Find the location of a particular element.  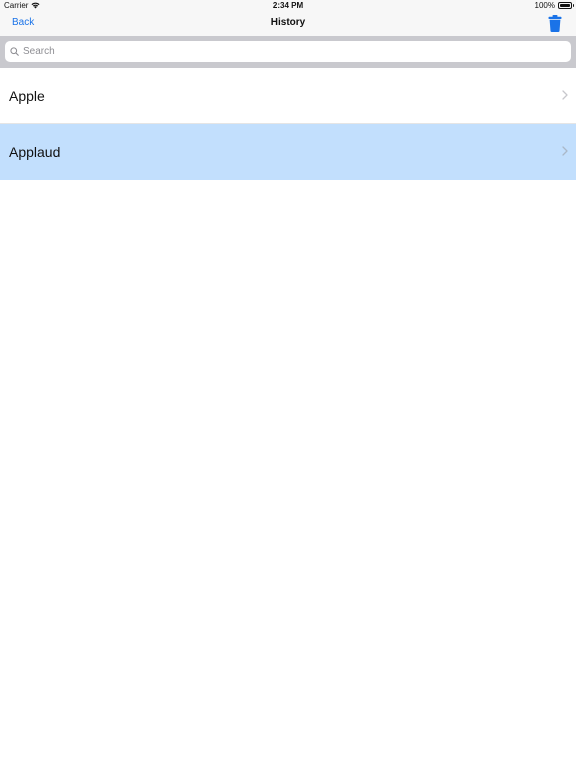

search-field is located at coordinates (288, 51).